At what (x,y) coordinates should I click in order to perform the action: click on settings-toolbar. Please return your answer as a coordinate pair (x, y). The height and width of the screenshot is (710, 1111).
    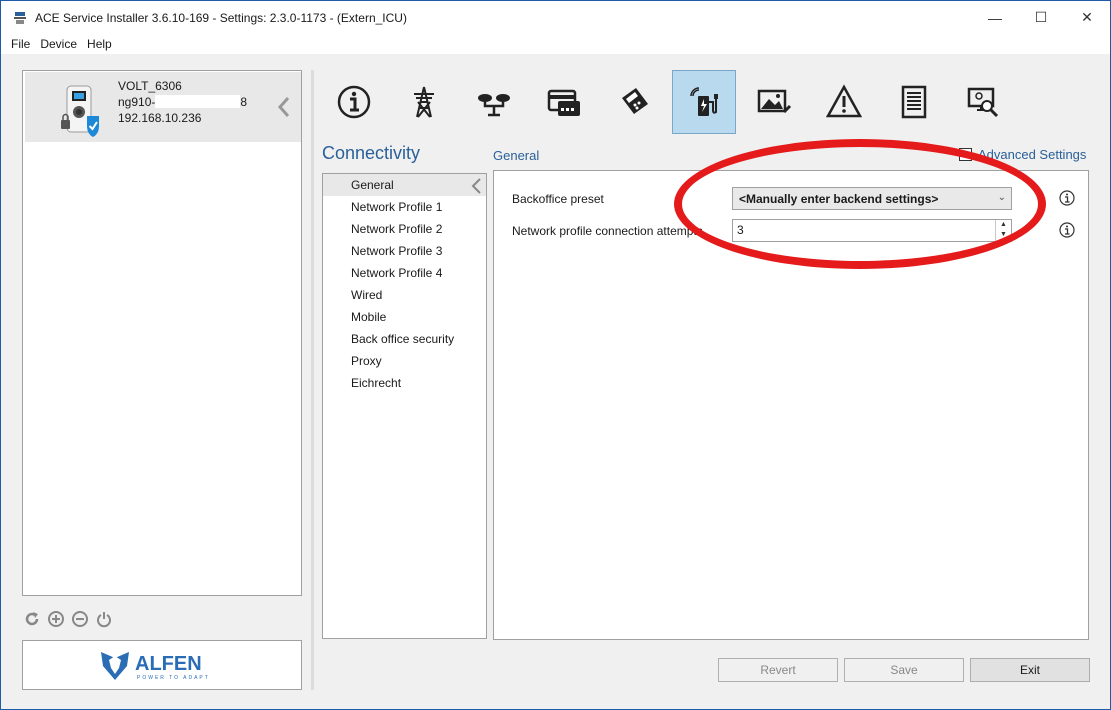
    Looking at the image, I should click on (672, 102).